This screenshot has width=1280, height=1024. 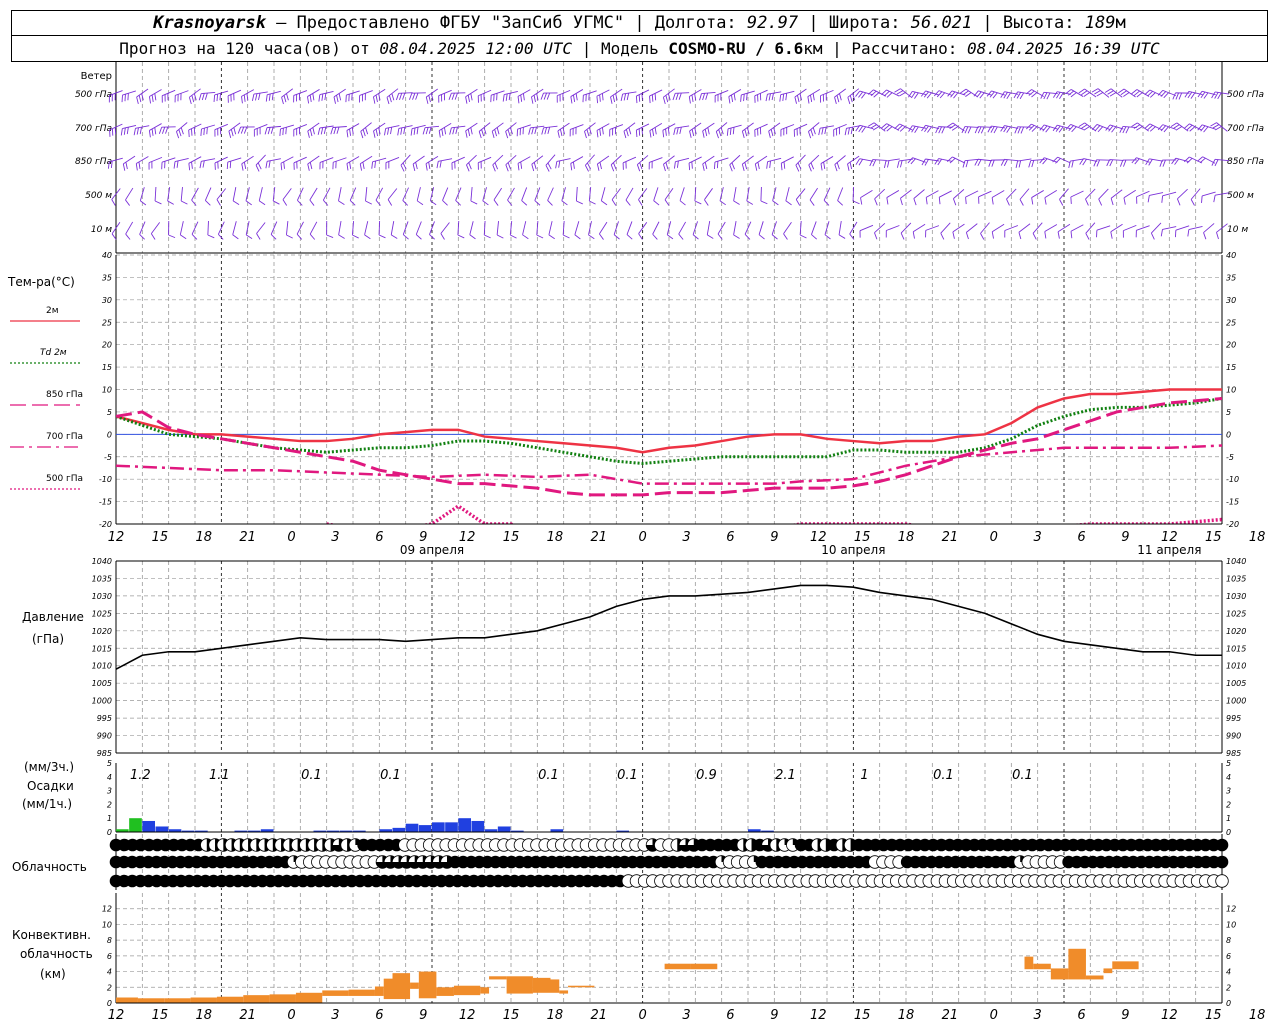 I want to click on pressure-title: Давление, so click(x=53, y=617).